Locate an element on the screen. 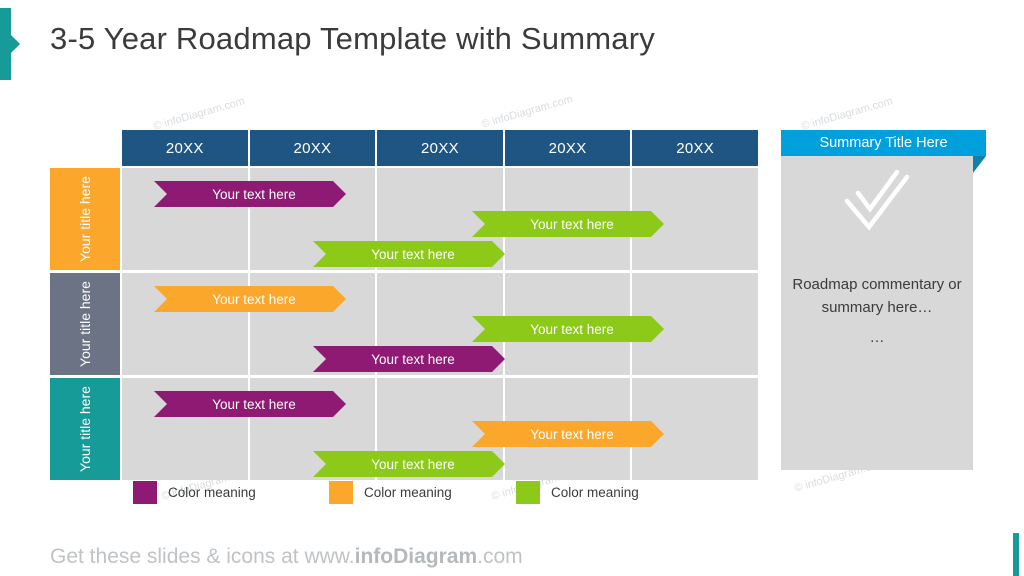 The image size is (1024, 576). footer-brand: infoDiagram is located at coordinates (416, 556).